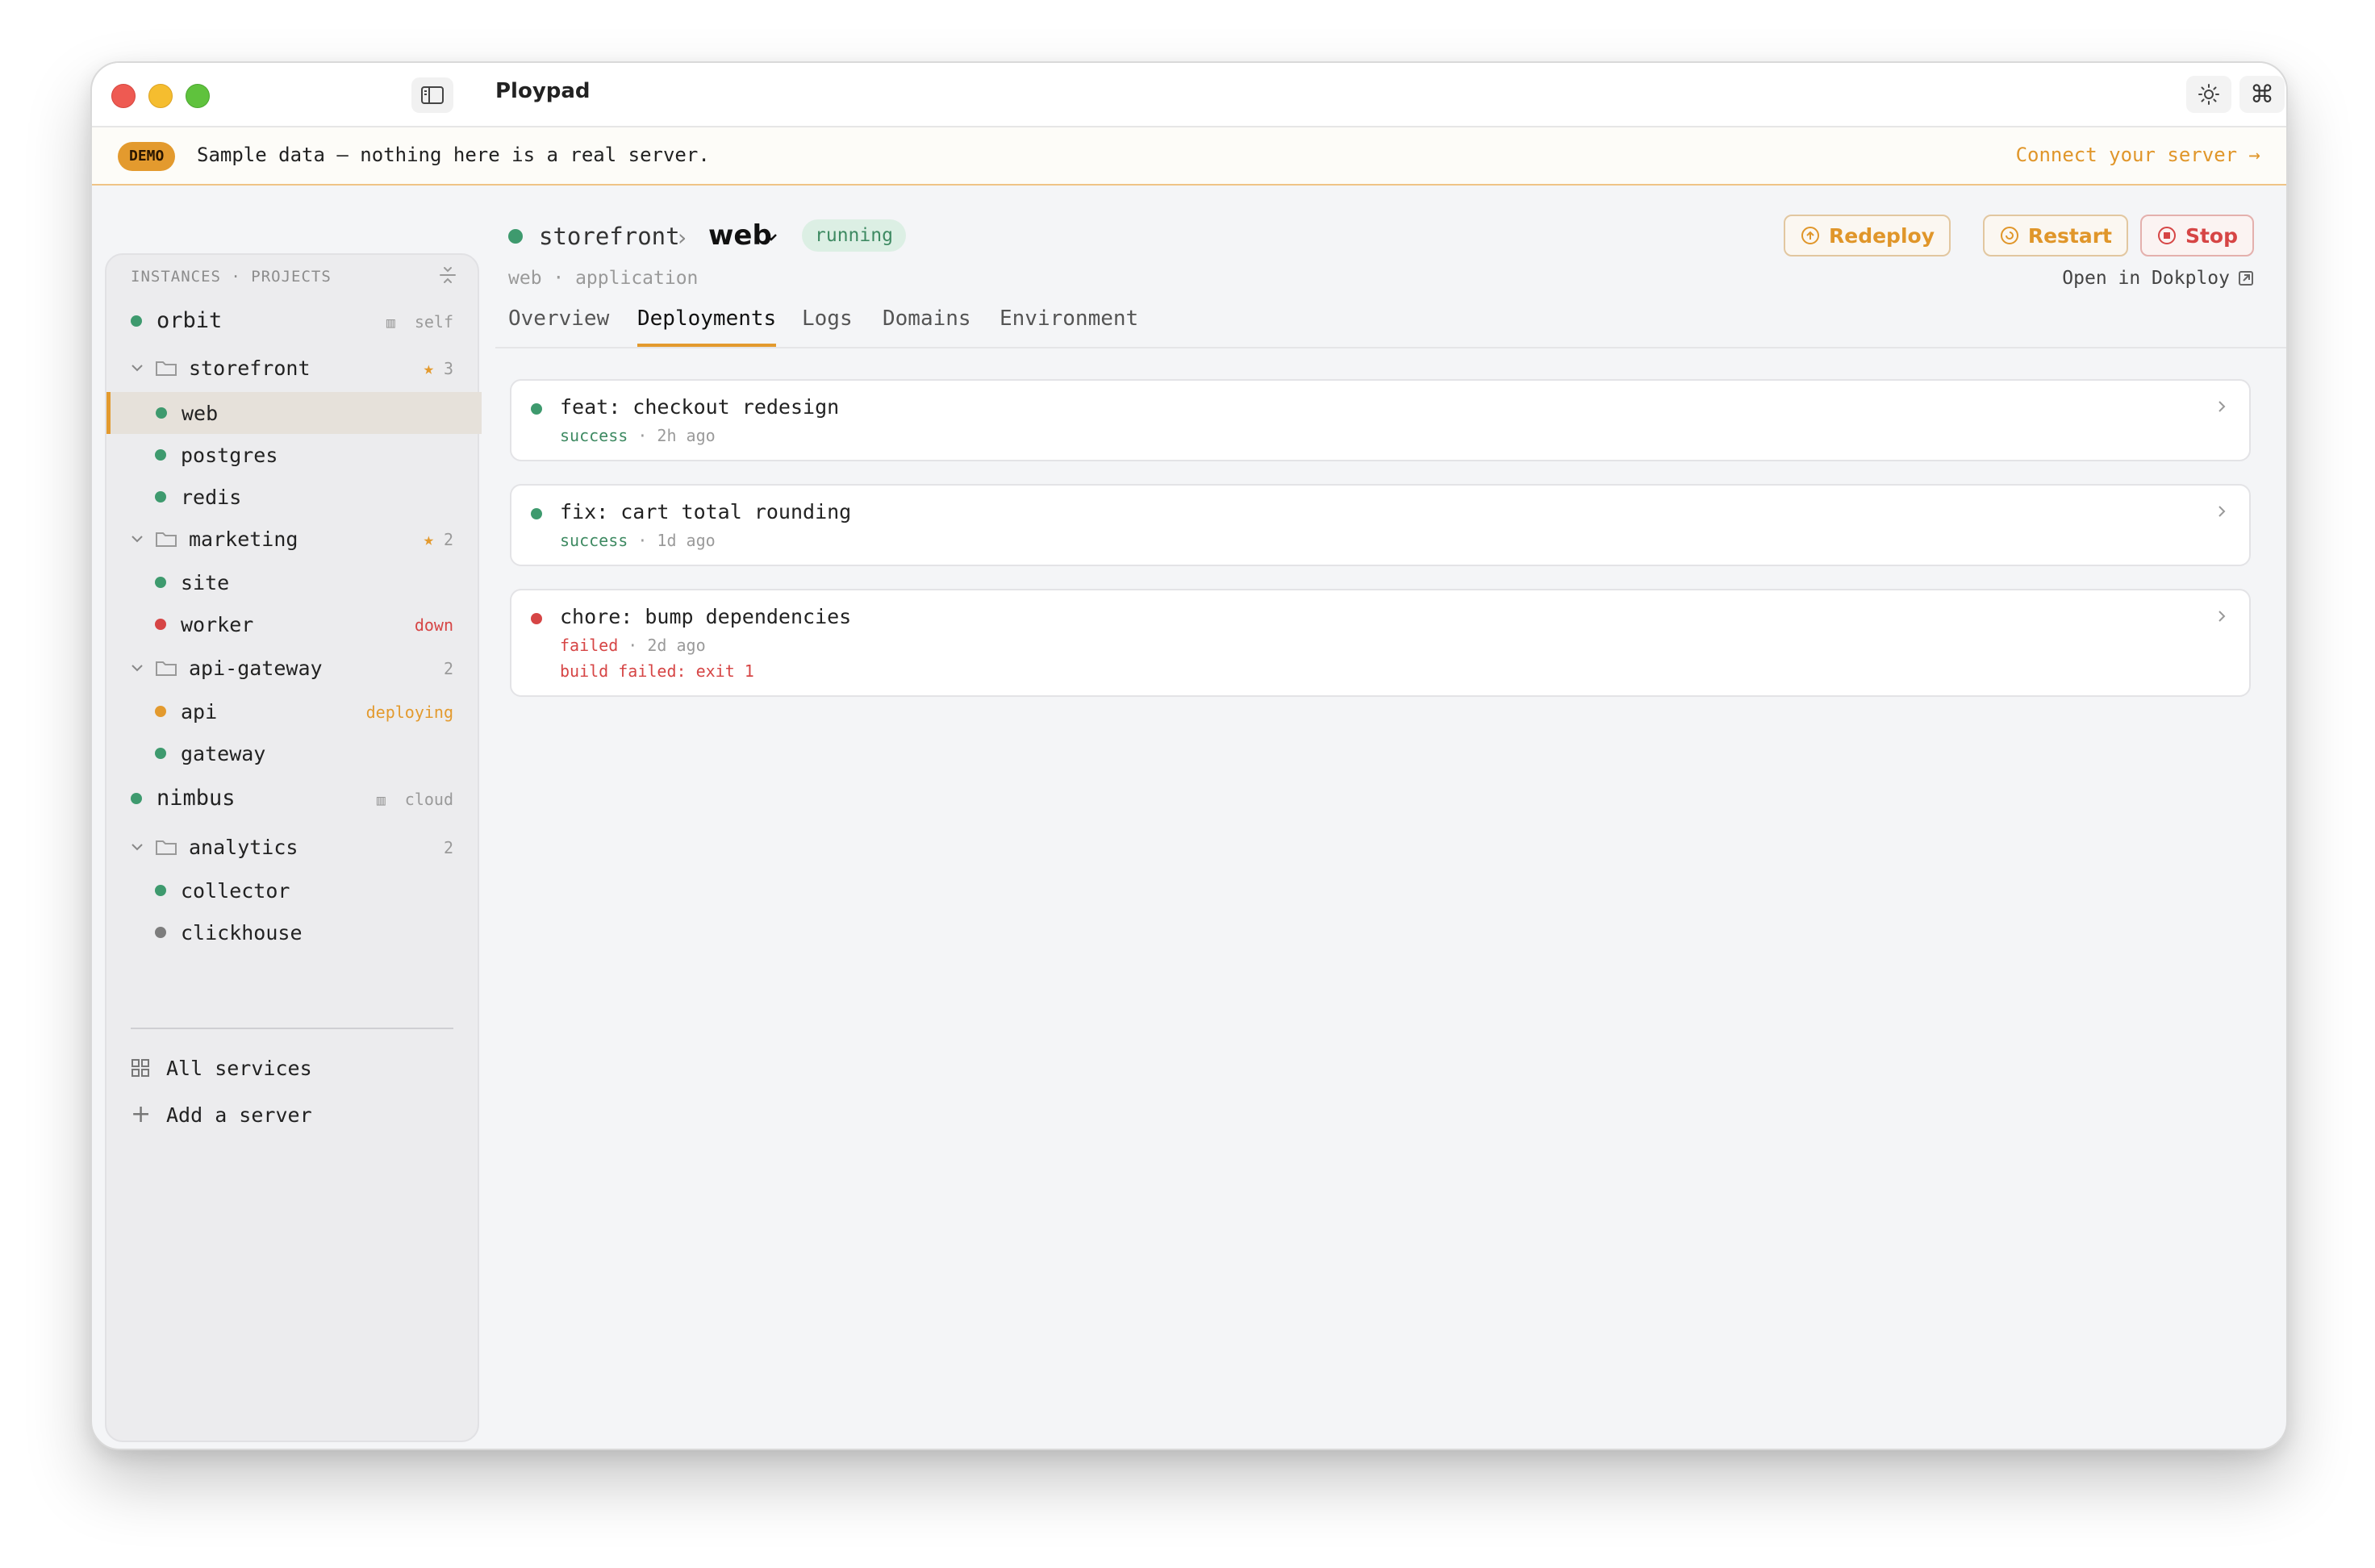  Describe the element at coordinates (292, 1115) in the screenshot. I see `add-server-link: + Add a server` at that location.